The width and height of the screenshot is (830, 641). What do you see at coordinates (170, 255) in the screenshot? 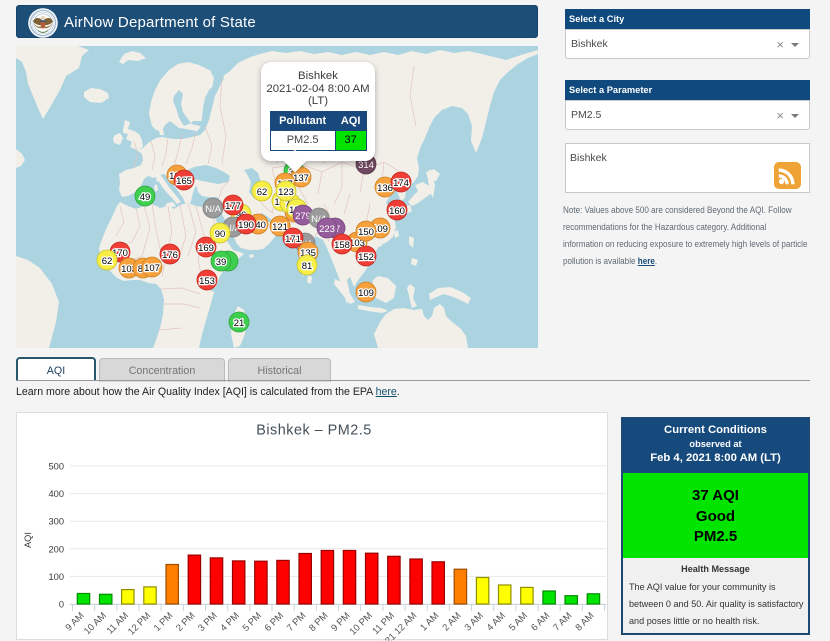
I see `svg-text: 176` at bounding box center [170, 255].